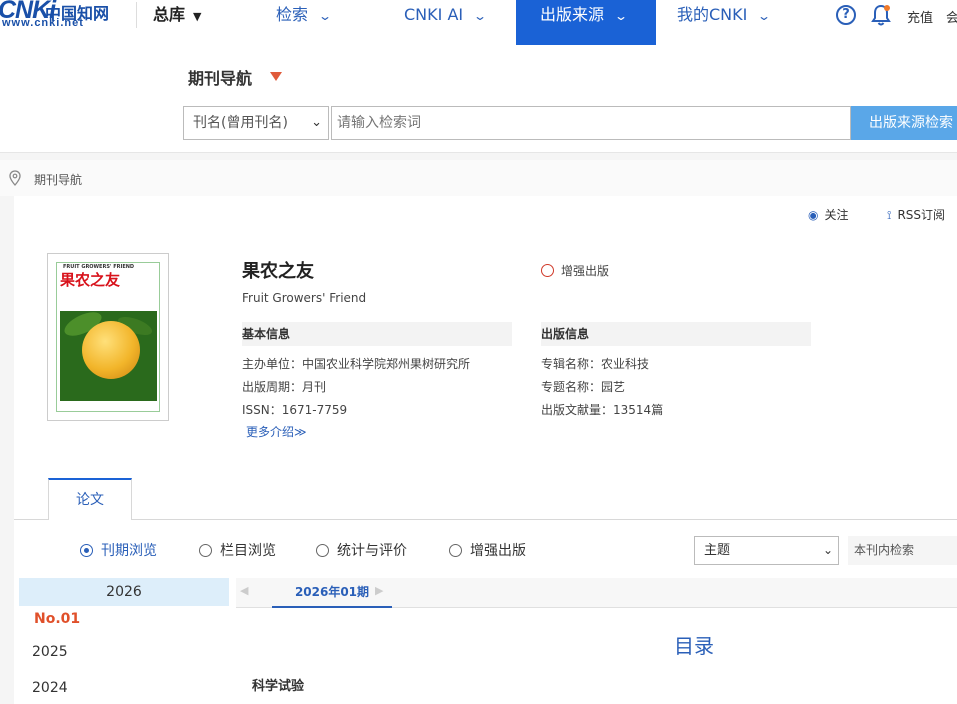 The image size is (957, 704). What do you see at coordinates (292, 14) in the screenshot?
I see `nav-search-label: 检索` at bounding box center [292, 14].